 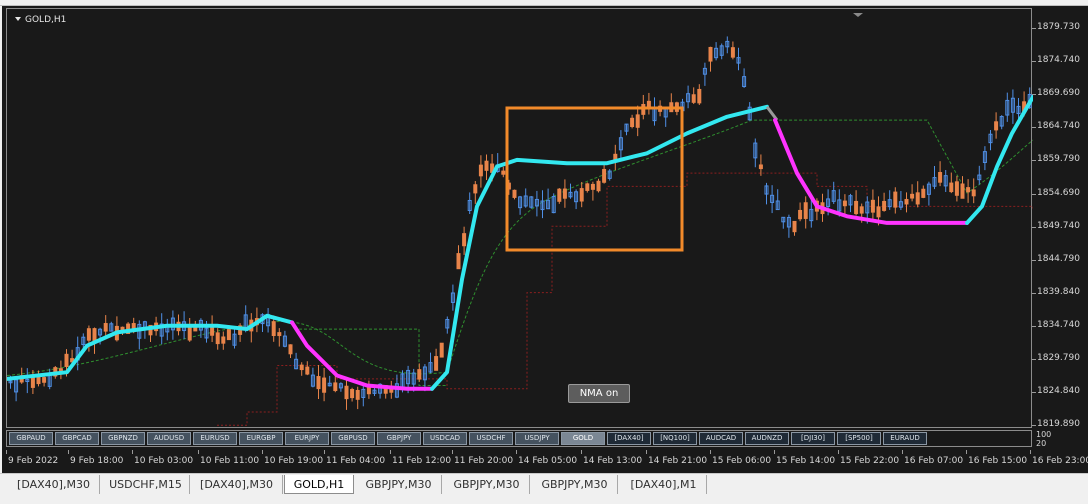 What do you see at coordinates (164, 461) in the screenshot?
I see `time-label: 10 Feb 03:00` at bounding box center [164, 461].